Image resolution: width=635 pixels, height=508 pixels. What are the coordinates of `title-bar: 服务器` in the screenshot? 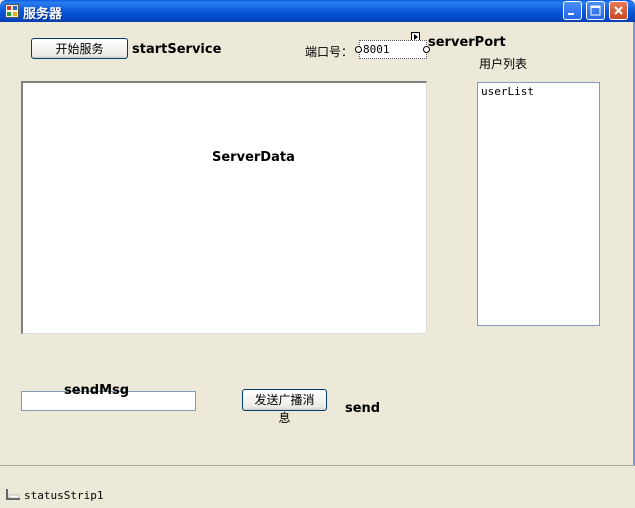 It's located at (317, 11).